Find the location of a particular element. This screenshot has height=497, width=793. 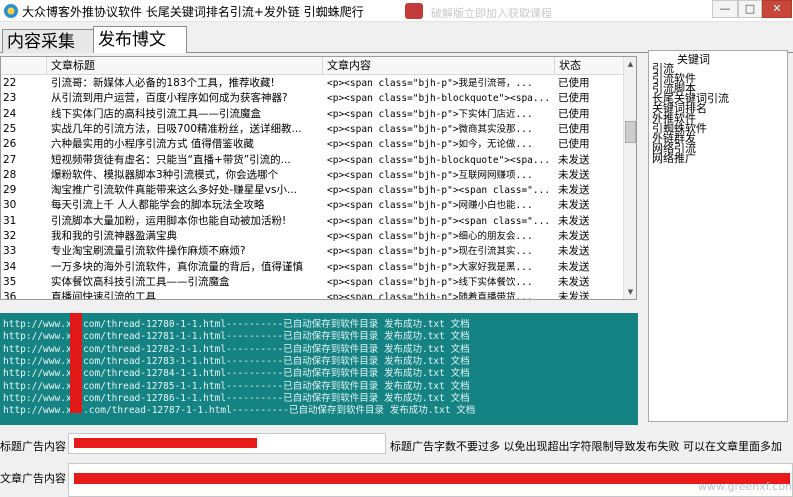

title-ad-label: 标题广告内容 is located at coordinates (33, 446).